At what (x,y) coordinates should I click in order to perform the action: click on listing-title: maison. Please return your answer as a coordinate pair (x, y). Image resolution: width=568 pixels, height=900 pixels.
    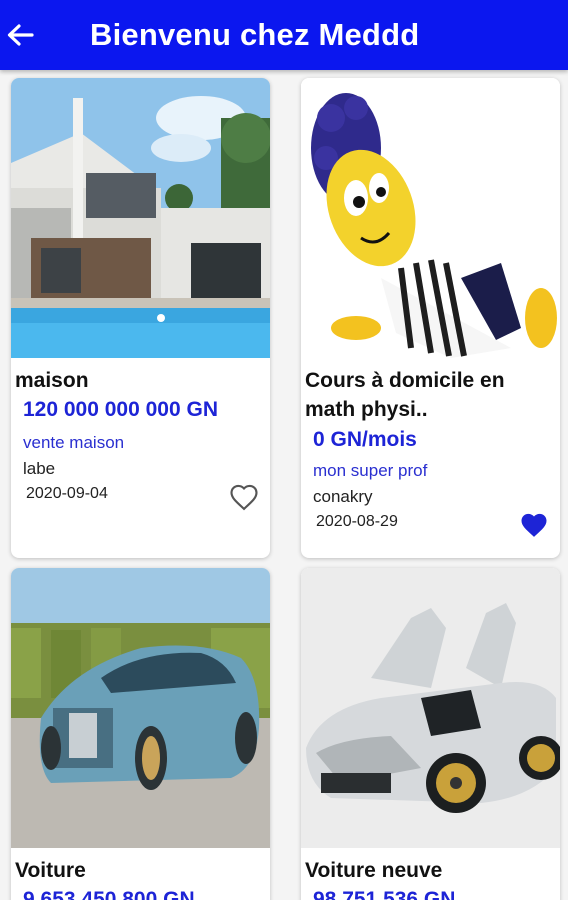
    Looking at the image, I should click on (52, 380).